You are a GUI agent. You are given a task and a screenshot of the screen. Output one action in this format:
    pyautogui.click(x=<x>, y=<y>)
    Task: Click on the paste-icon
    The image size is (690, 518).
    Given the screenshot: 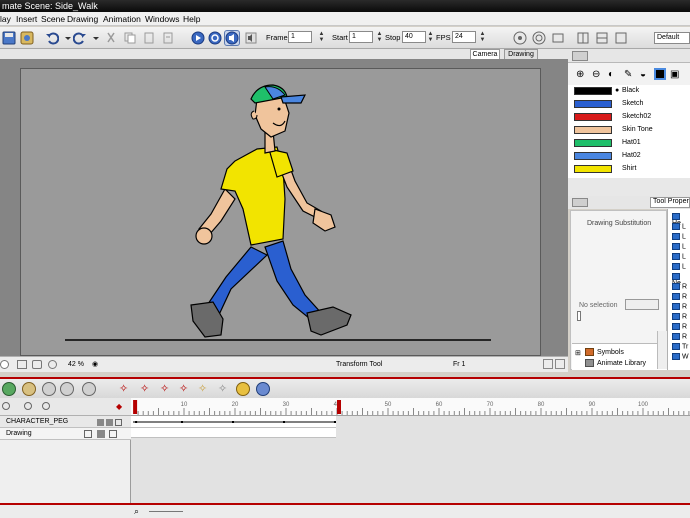 What is the action you would take?
    pyautogui.click(x=149, y=38)
    